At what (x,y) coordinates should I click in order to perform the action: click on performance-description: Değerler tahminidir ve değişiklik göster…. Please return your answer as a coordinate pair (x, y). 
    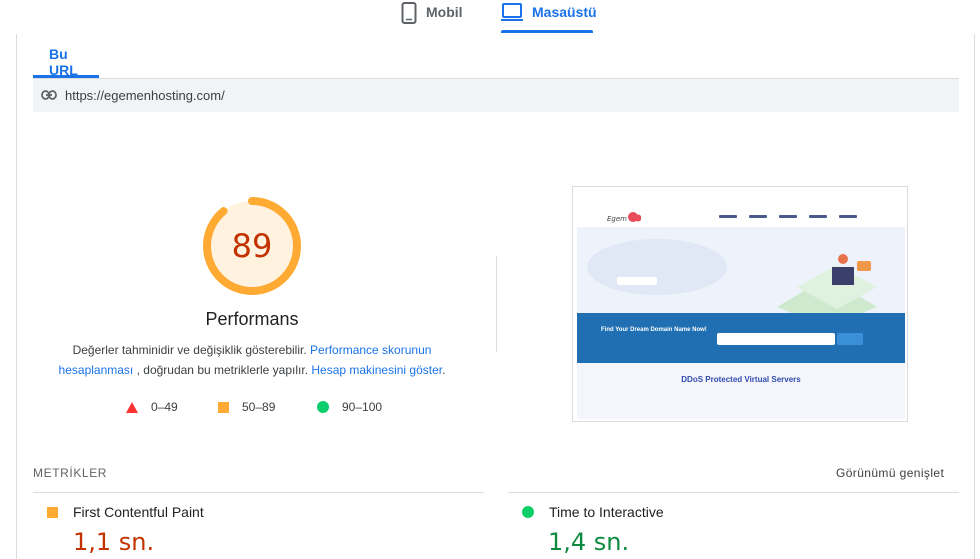
    Looking at the image, I should click on (252, 360).